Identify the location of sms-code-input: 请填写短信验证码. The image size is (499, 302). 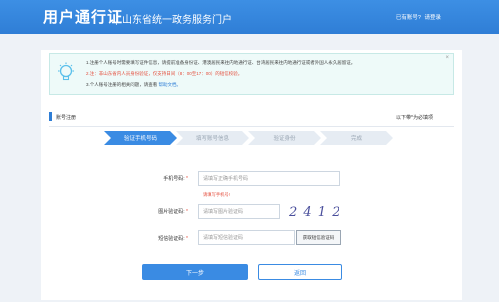
(246, 237).